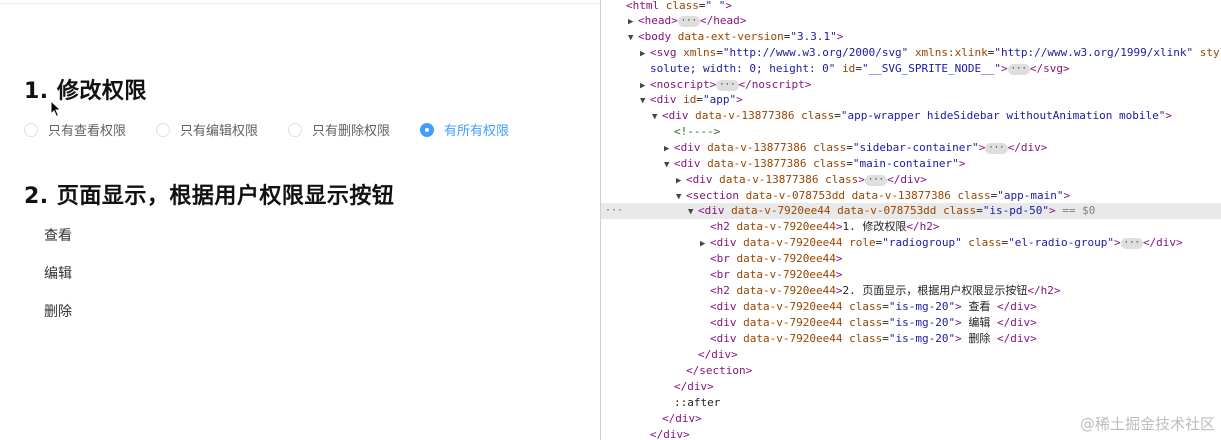 This screenshot has height=440, width=1221. Describe the element at coordinates (281, 129) in the screenshot. I see `permission-radio-group: 只有查看权限 只有编辑权限 只有删除权限 有所有权限` at that location.